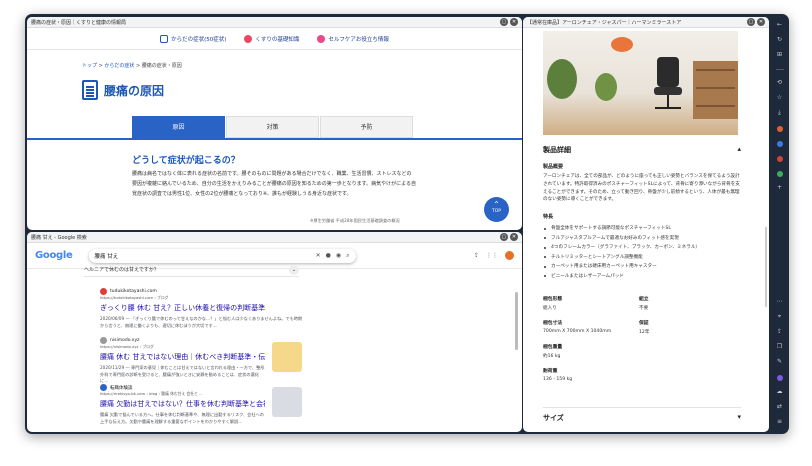 The height and width of the screenshot is (466, 812). I want to click on avatar, so click(509, 255).